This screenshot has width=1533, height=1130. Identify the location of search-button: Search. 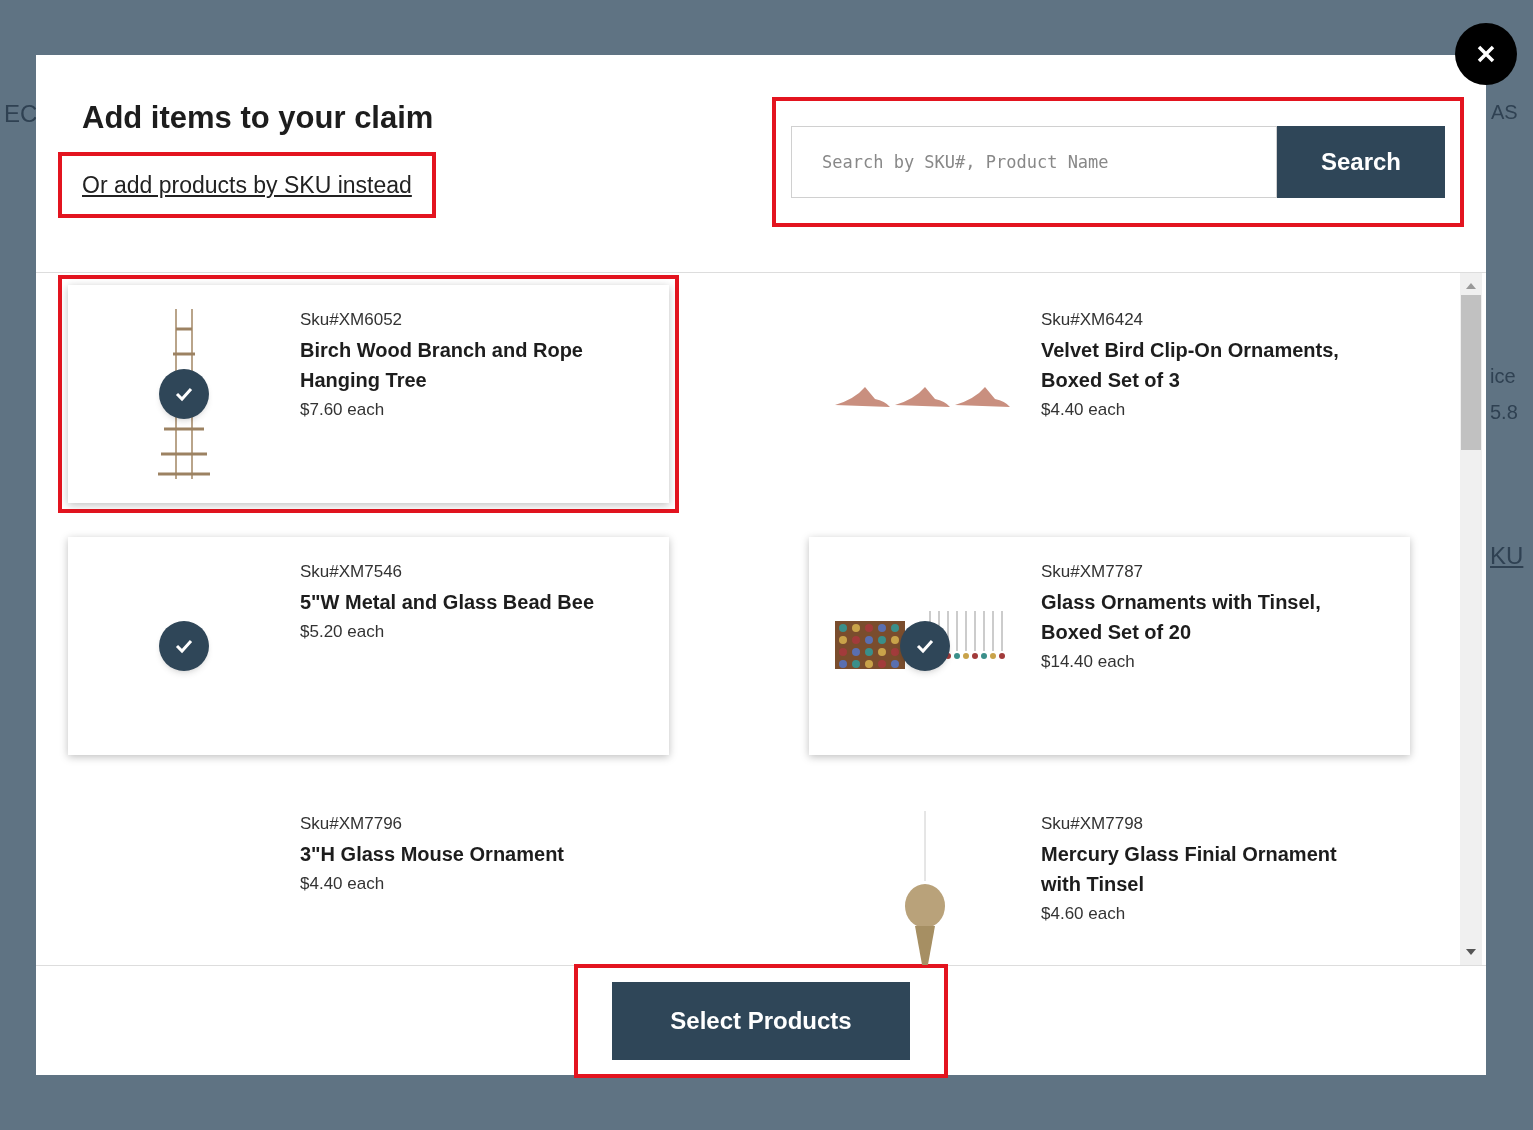
(1361, 162).